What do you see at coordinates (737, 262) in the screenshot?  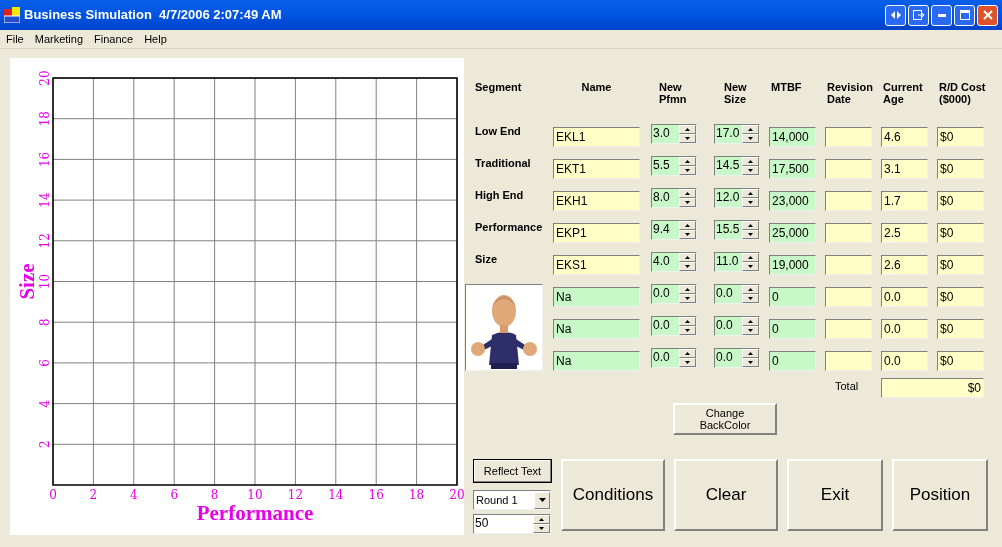 I see `spin-field: 11.0` at bounding box center [737, 262].